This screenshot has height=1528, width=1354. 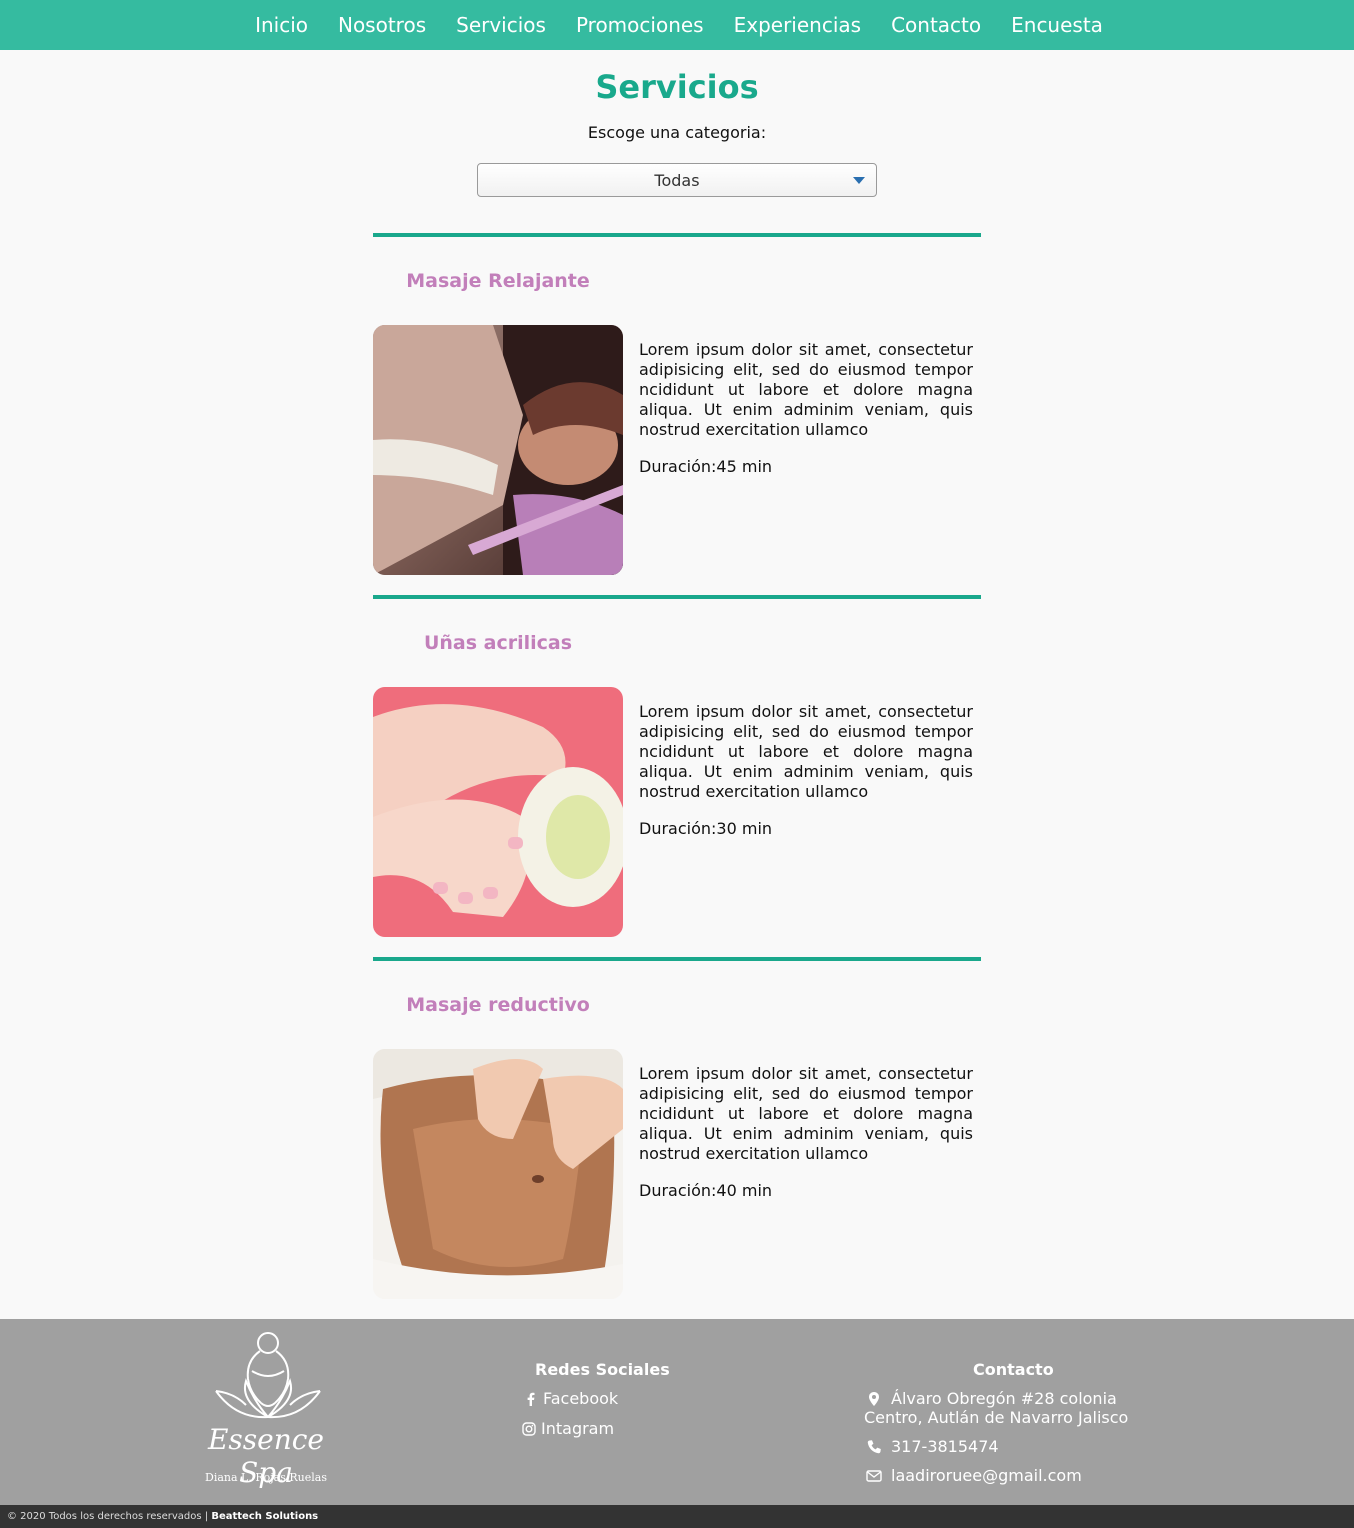 I want to click on contact-email: laadiroruee@gmail.com, so click(x=974, y=1475).